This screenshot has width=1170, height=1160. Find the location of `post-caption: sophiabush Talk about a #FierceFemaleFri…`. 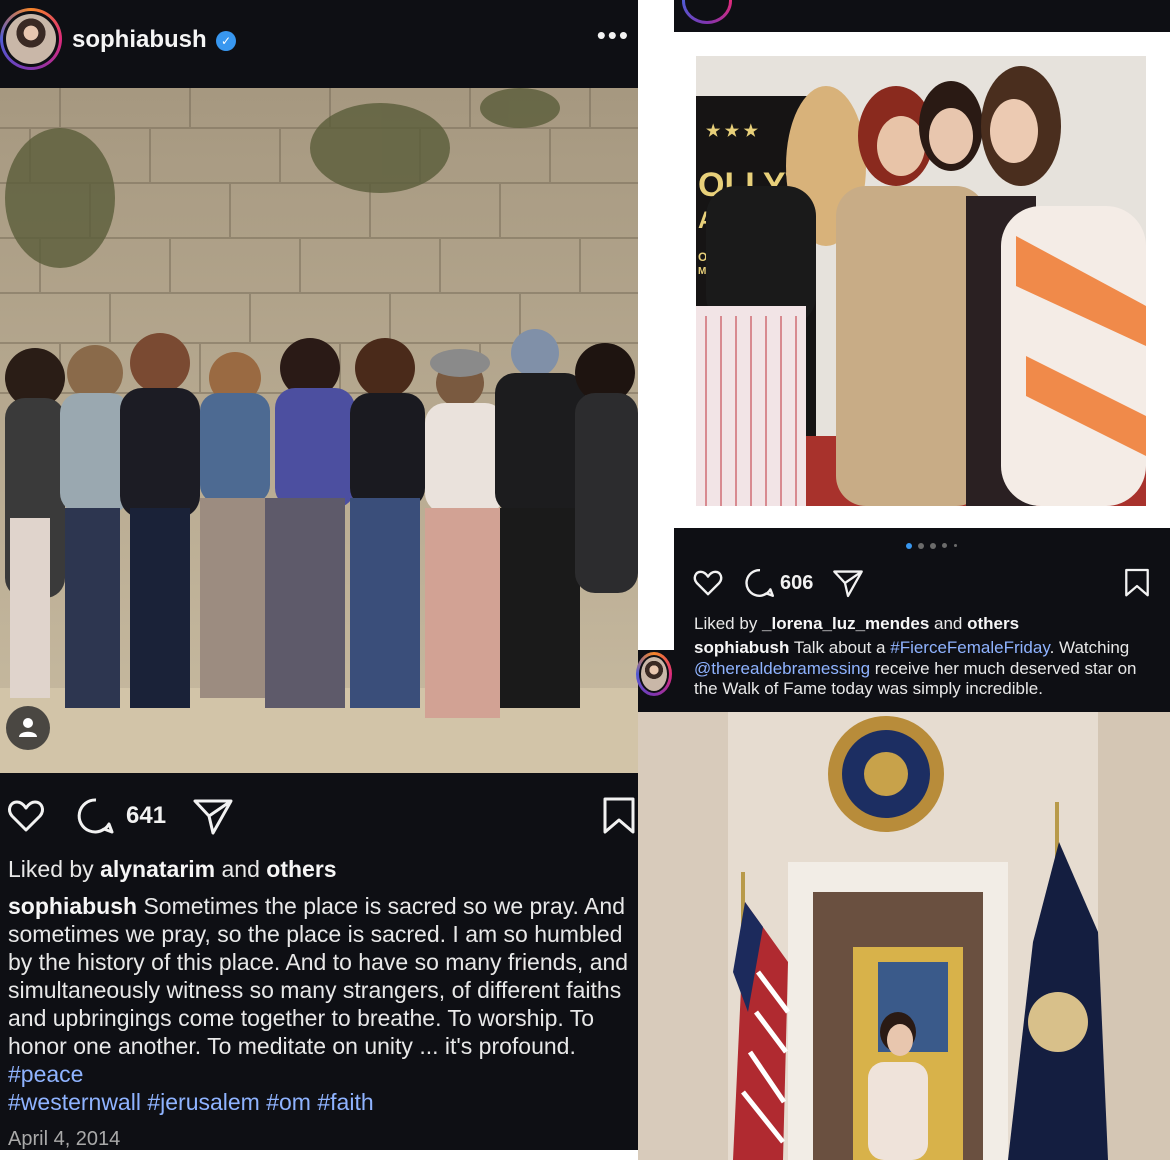

post-caption: sophiabush Talk about a #FierceFemaleFri… is located at coordinates (915, 668).